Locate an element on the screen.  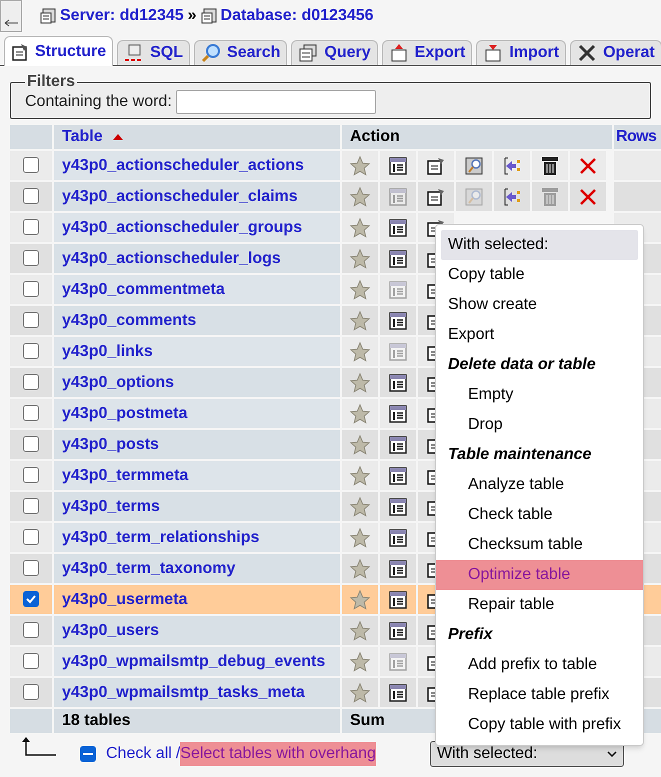
menu-item: Analyze table is located at coordinates (539, 485).